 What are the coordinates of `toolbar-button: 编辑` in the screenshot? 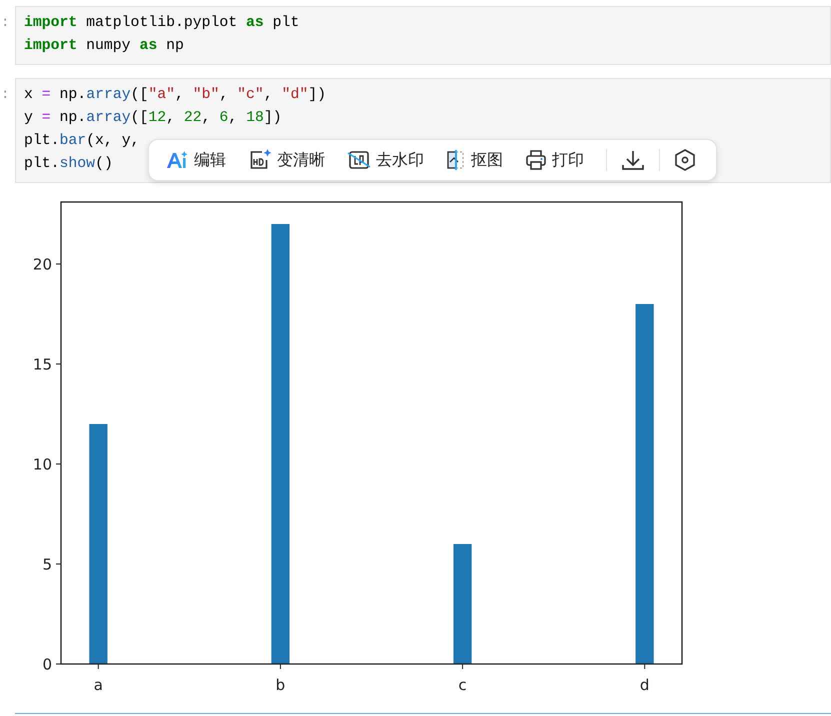 It's located at (195, 160).